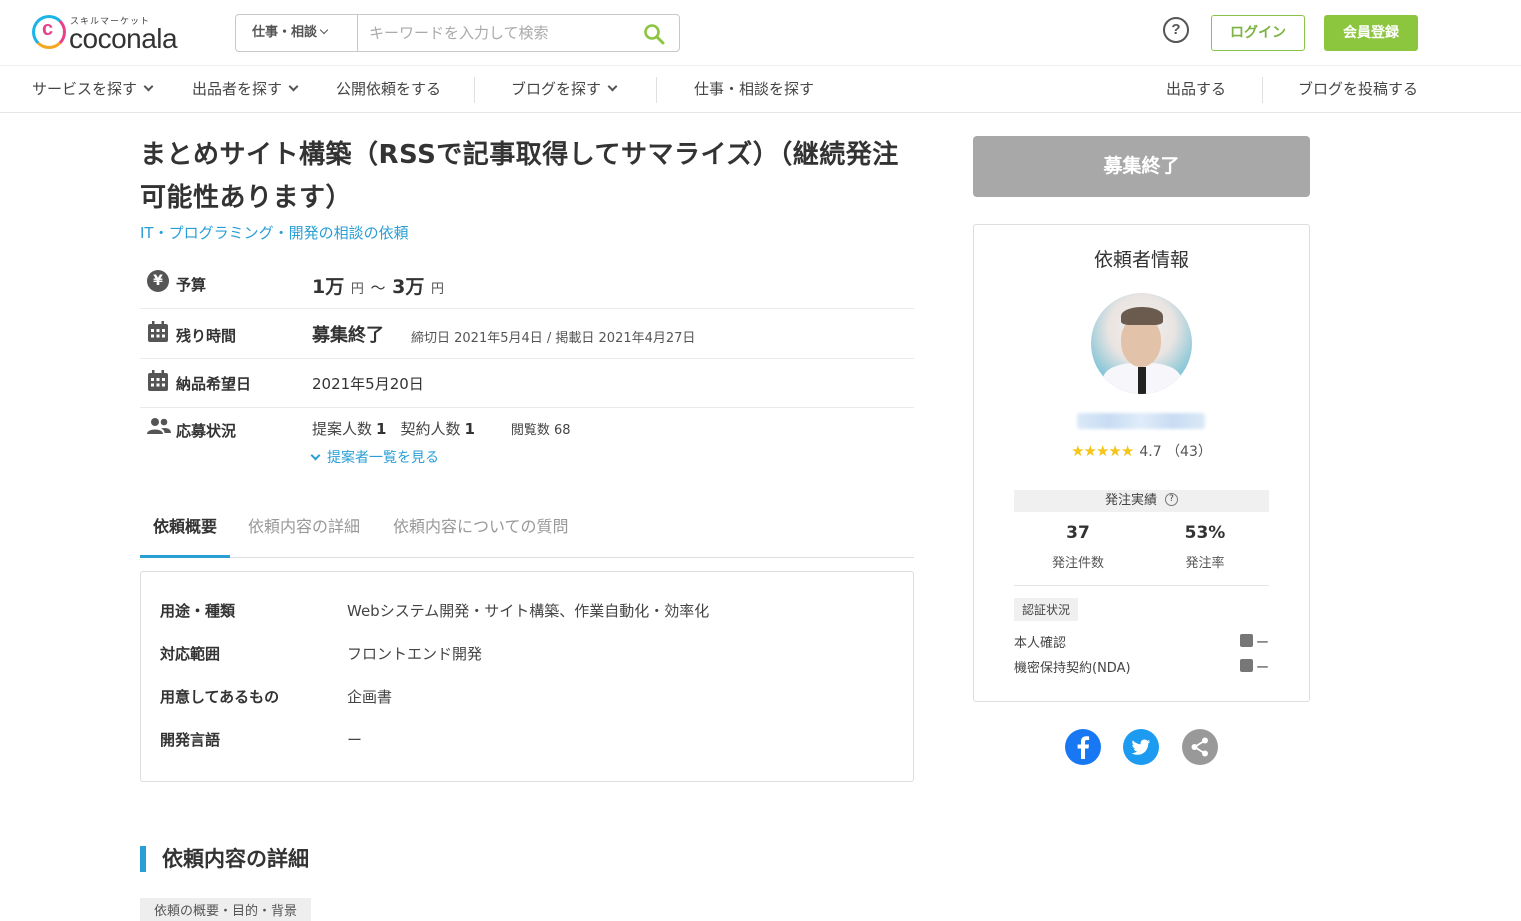 The height and width of the screenshot is (921, 1521). What do you see at coordinates (1141, 585) in the screenshot?
I see `card-divider` at bounding box center [1141, 585].